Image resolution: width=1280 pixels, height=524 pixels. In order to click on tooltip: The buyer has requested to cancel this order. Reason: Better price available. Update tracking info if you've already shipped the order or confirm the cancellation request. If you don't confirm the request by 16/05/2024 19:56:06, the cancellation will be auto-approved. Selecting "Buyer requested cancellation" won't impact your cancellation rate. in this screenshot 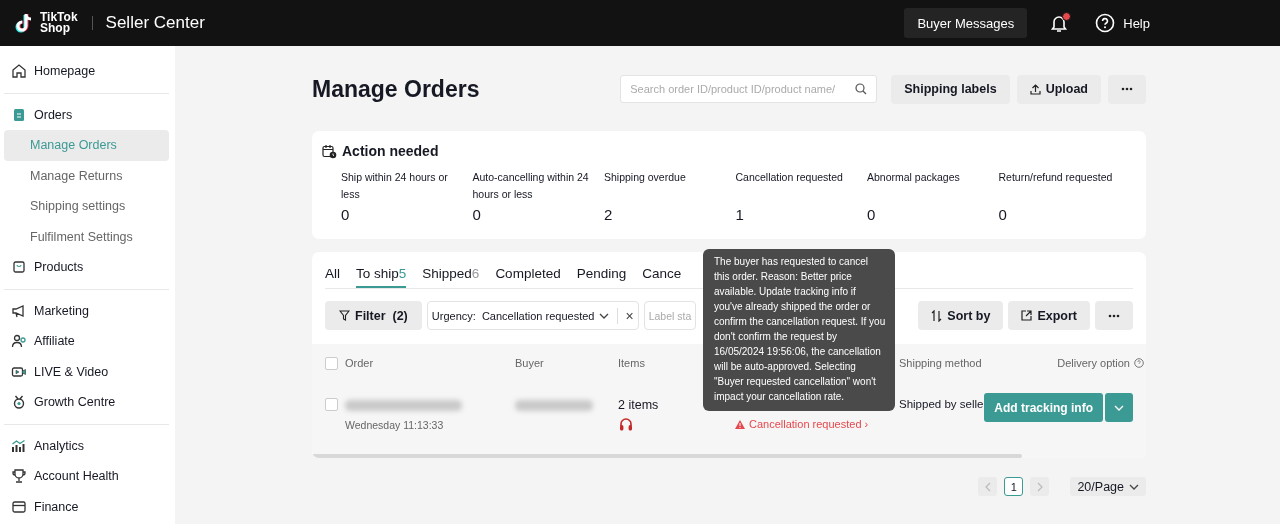, I will do `click(799, 330)`.